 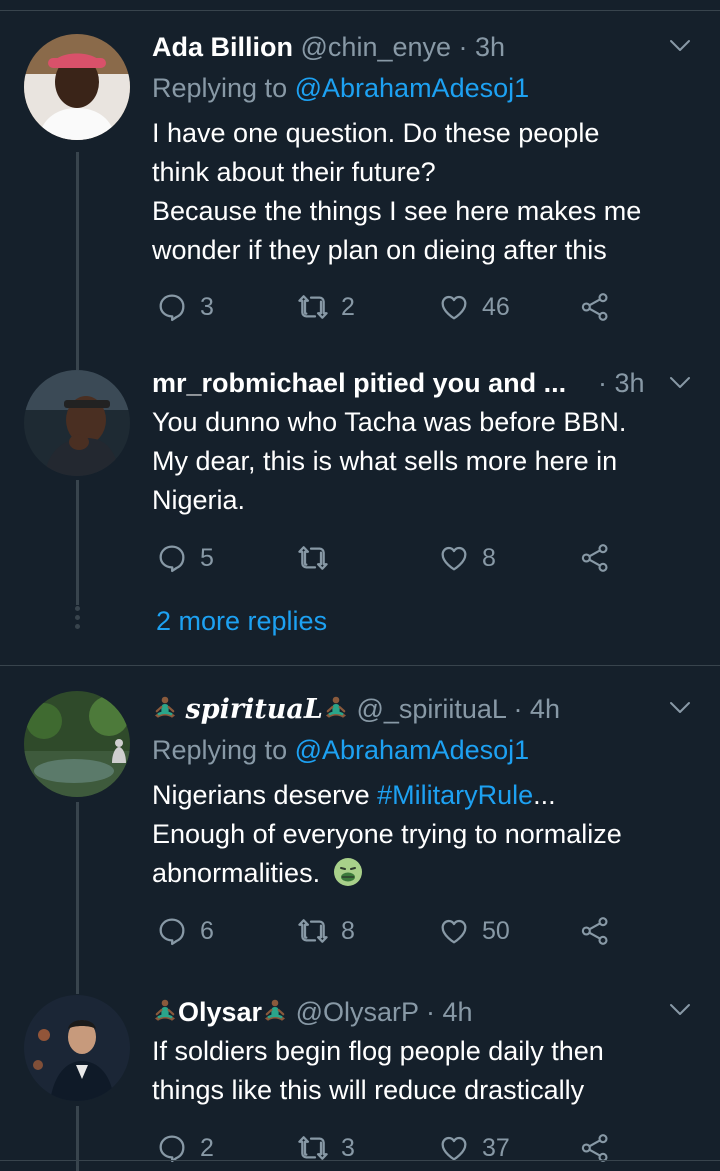 I want to click on handle: @_spiriituaL, so click(x=430, y=709).